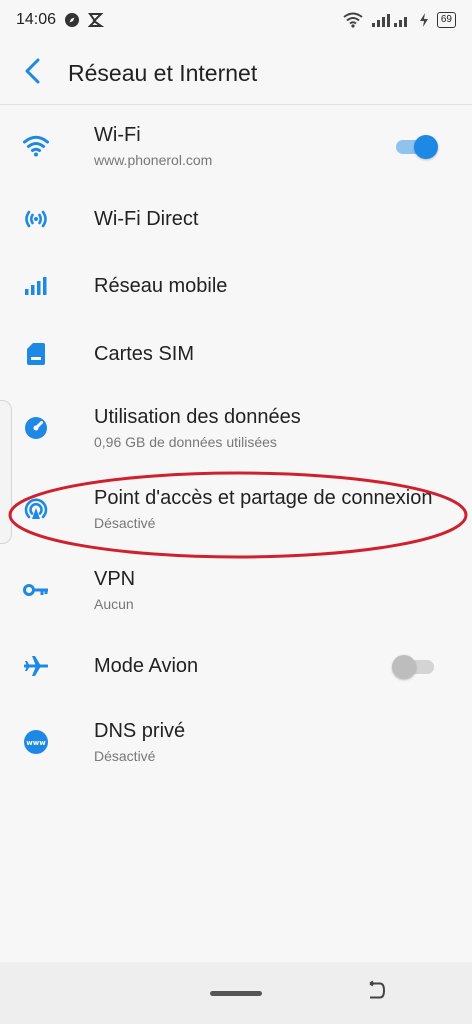  I want to click on app-bar: Réseau et Internet, so click(236, 73).